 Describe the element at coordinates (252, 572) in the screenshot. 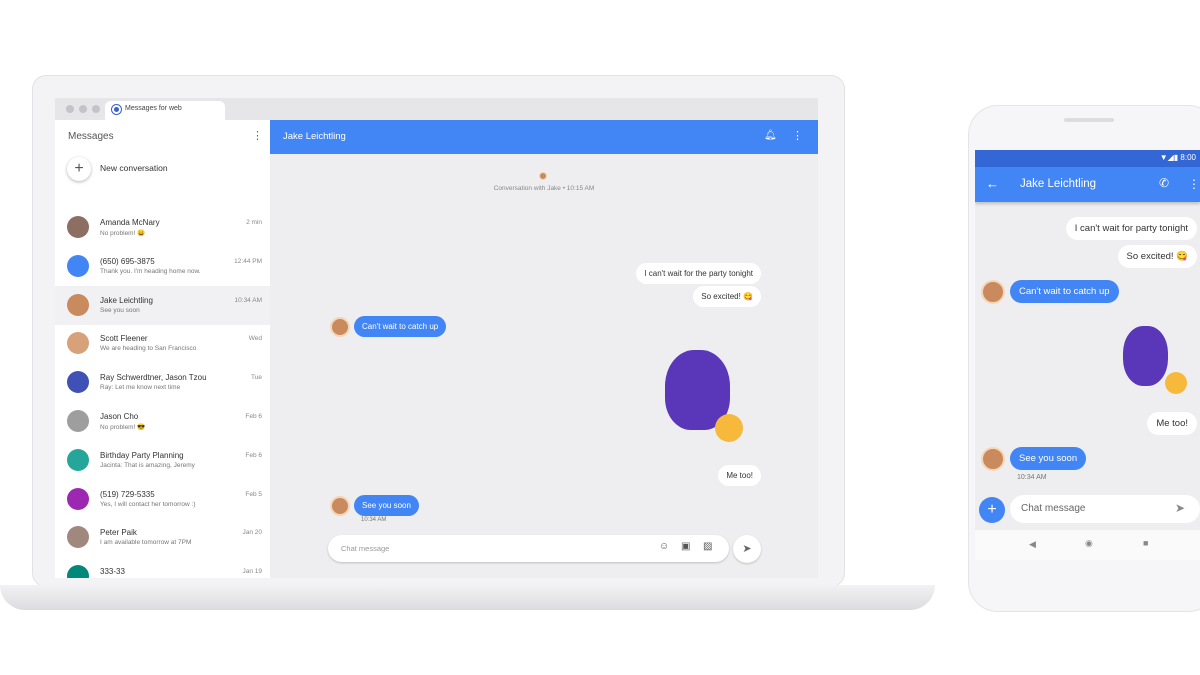

I see `message-time: Jan 19` at that location.